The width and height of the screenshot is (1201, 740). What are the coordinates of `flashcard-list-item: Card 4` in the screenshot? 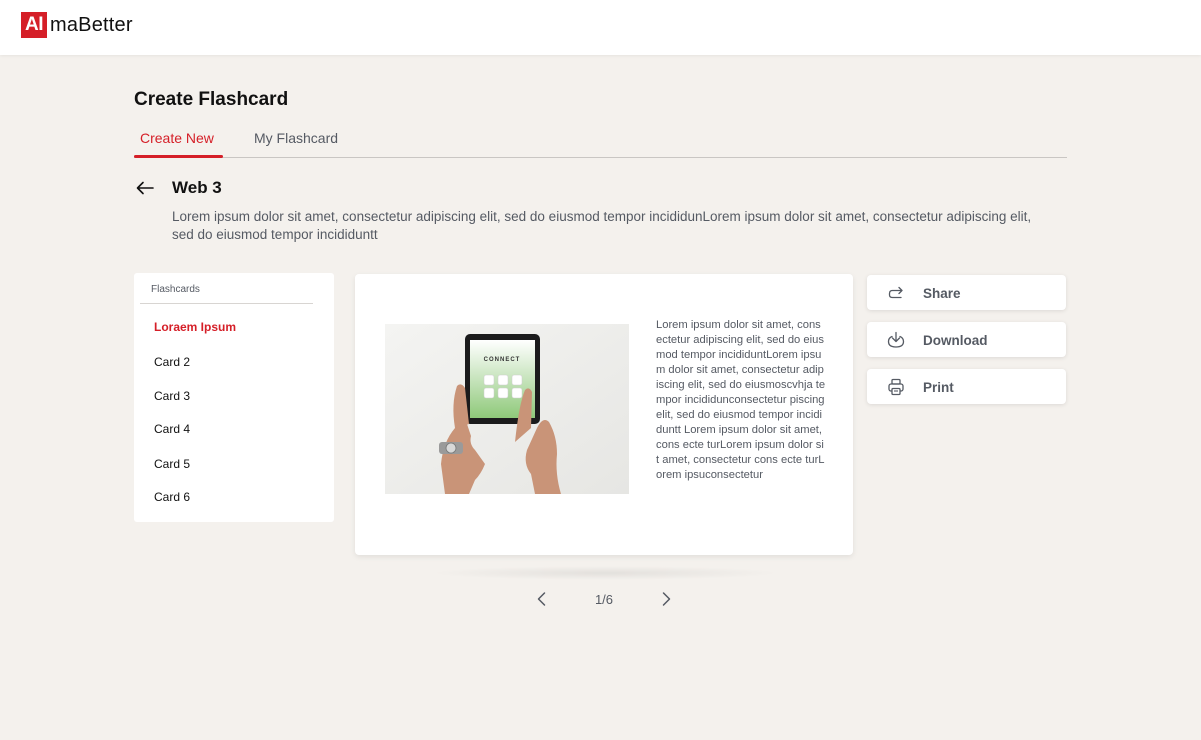 It's located at (172, 429).